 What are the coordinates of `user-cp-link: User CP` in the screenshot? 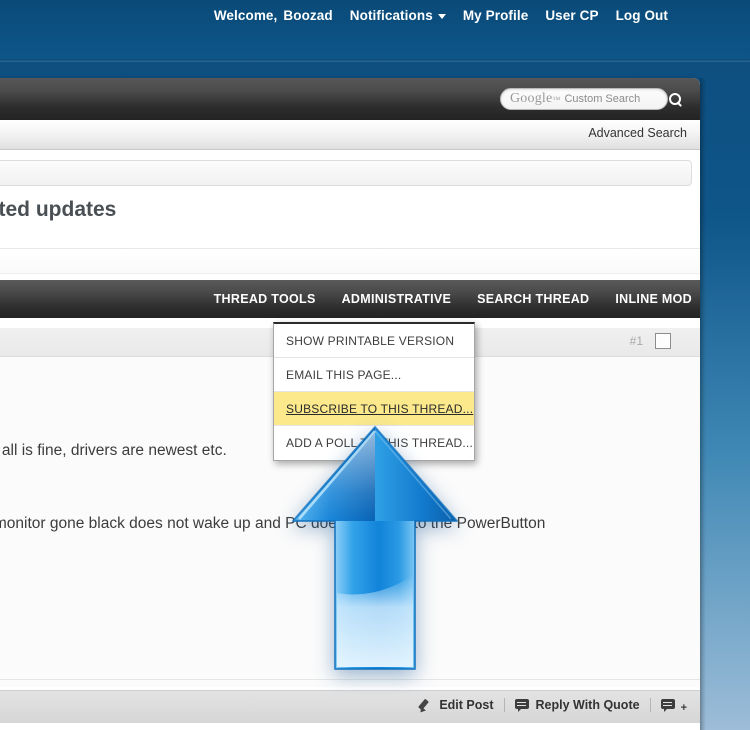 It's located at (571, 15).